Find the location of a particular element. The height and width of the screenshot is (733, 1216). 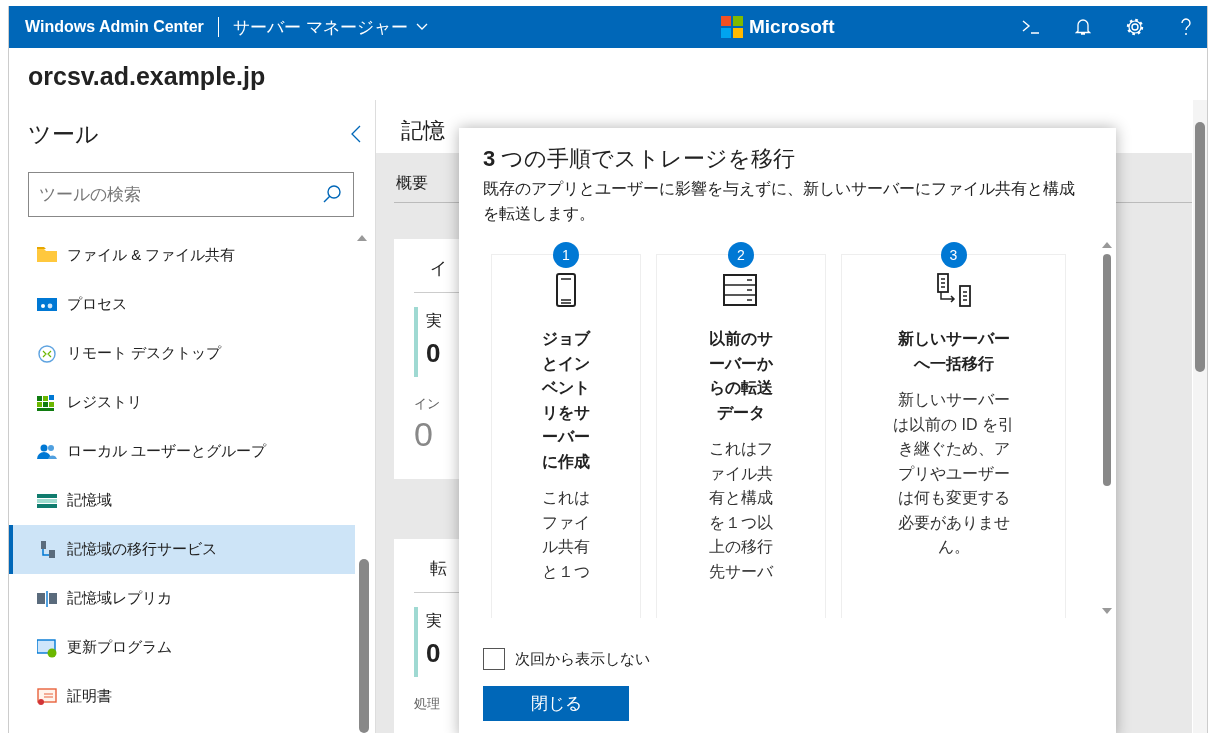

certificate-icon is located at coordinates (47, 696).